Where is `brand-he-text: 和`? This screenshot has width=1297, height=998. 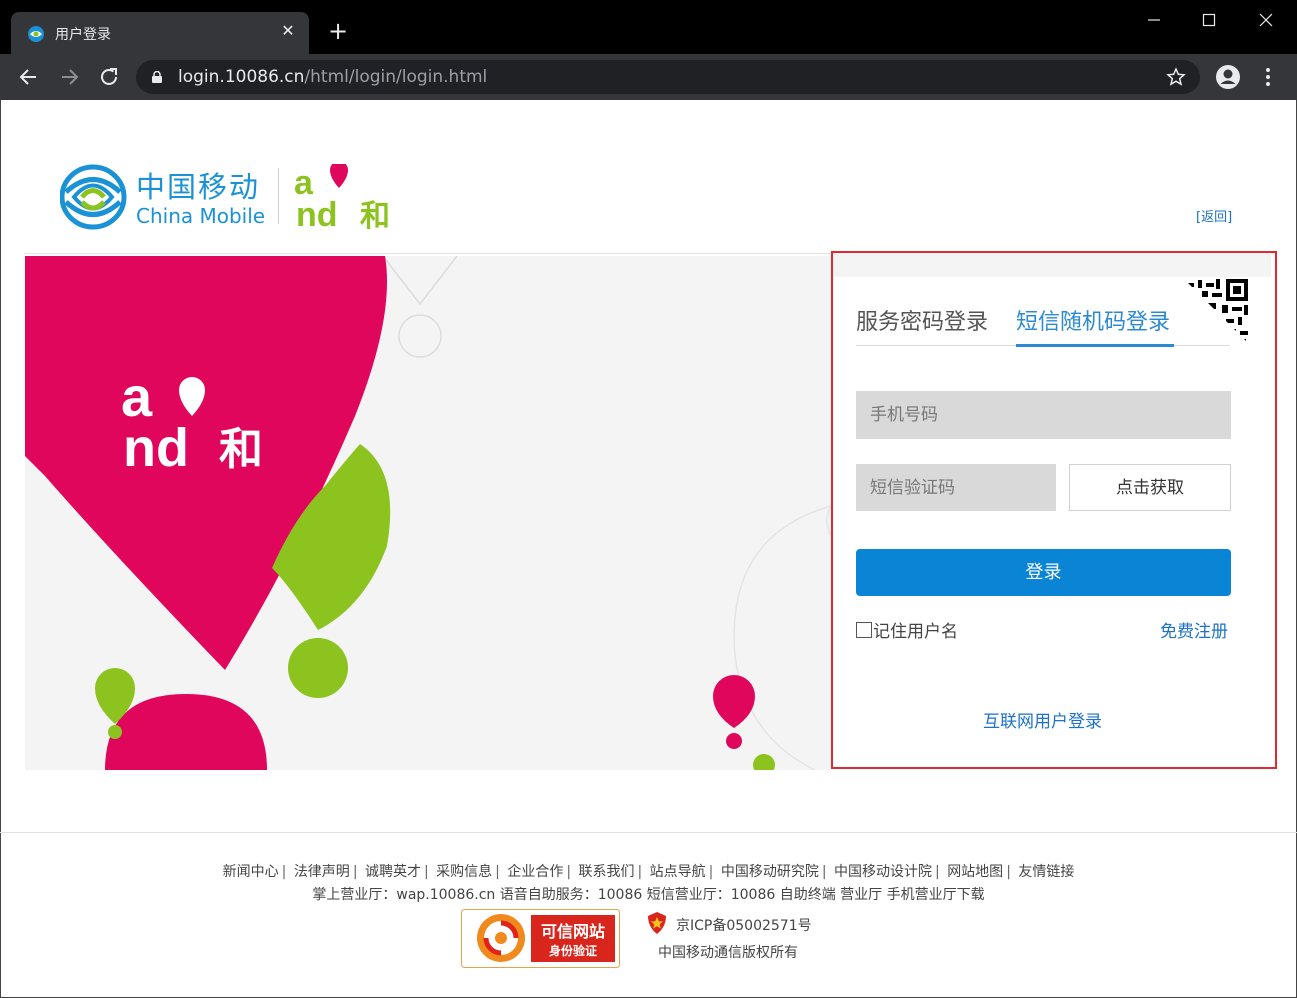 brand-he-text: 和 is located at coordinates (375, 214).